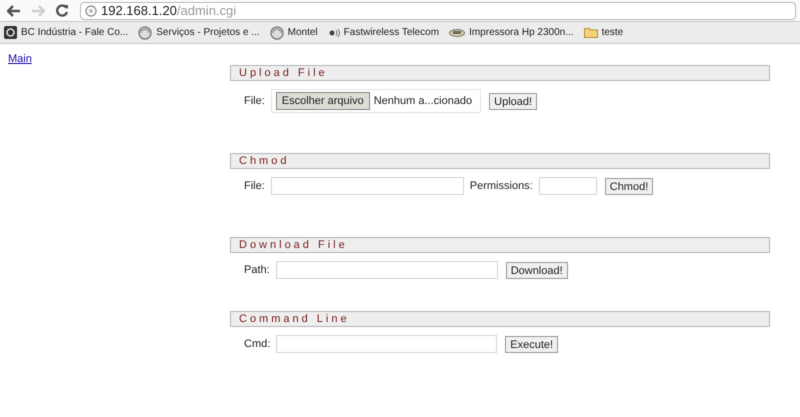 The width and height of the screenshot is (800, 417). I want to click on section-header: Upload File, so click(500, 73).